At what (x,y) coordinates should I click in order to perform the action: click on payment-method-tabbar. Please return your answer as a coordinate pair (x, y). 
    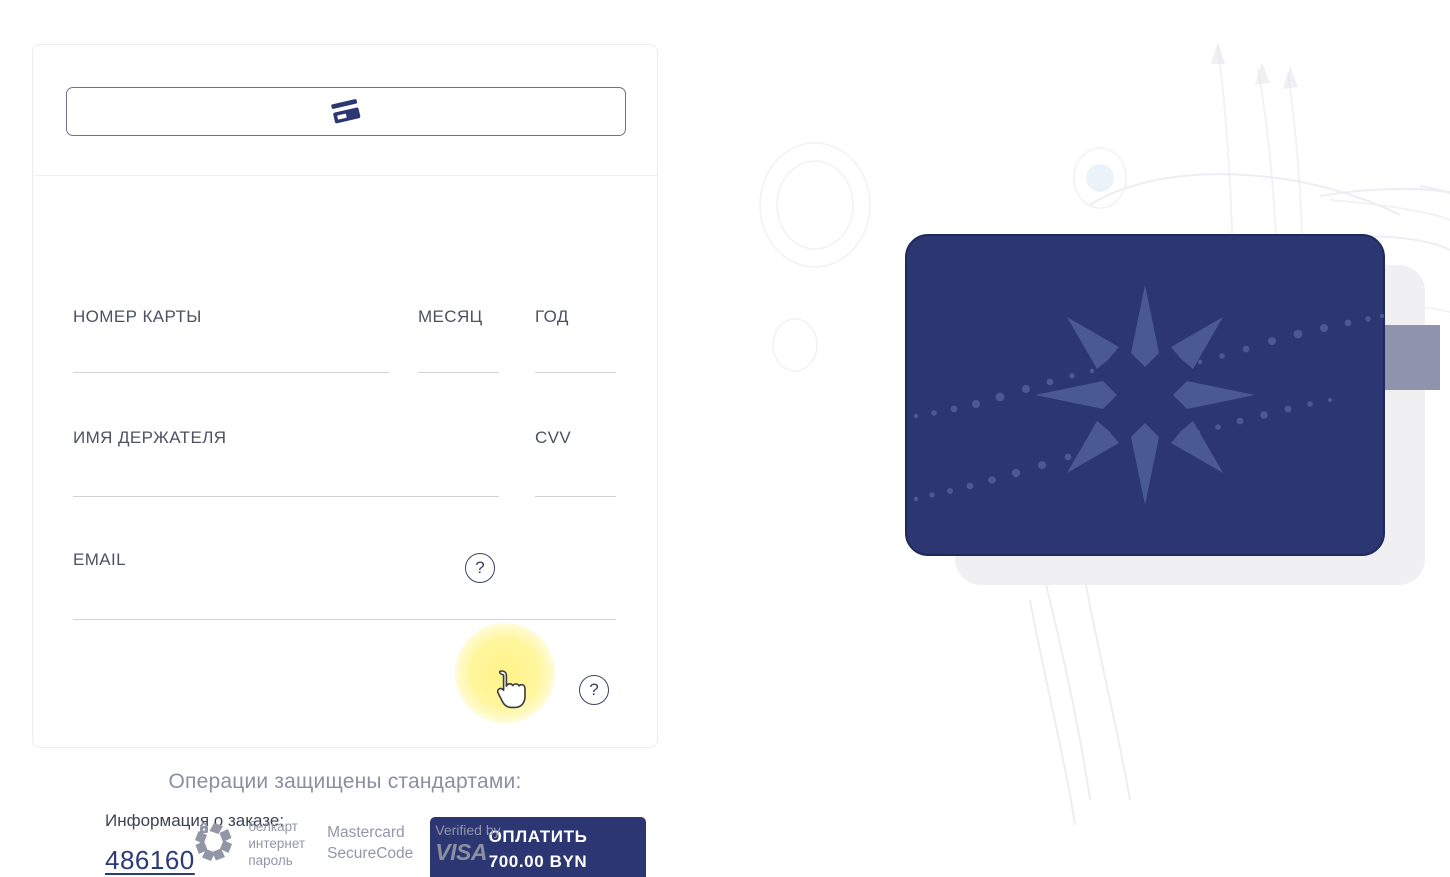
    Looking at the image, I should click on (345, 110).